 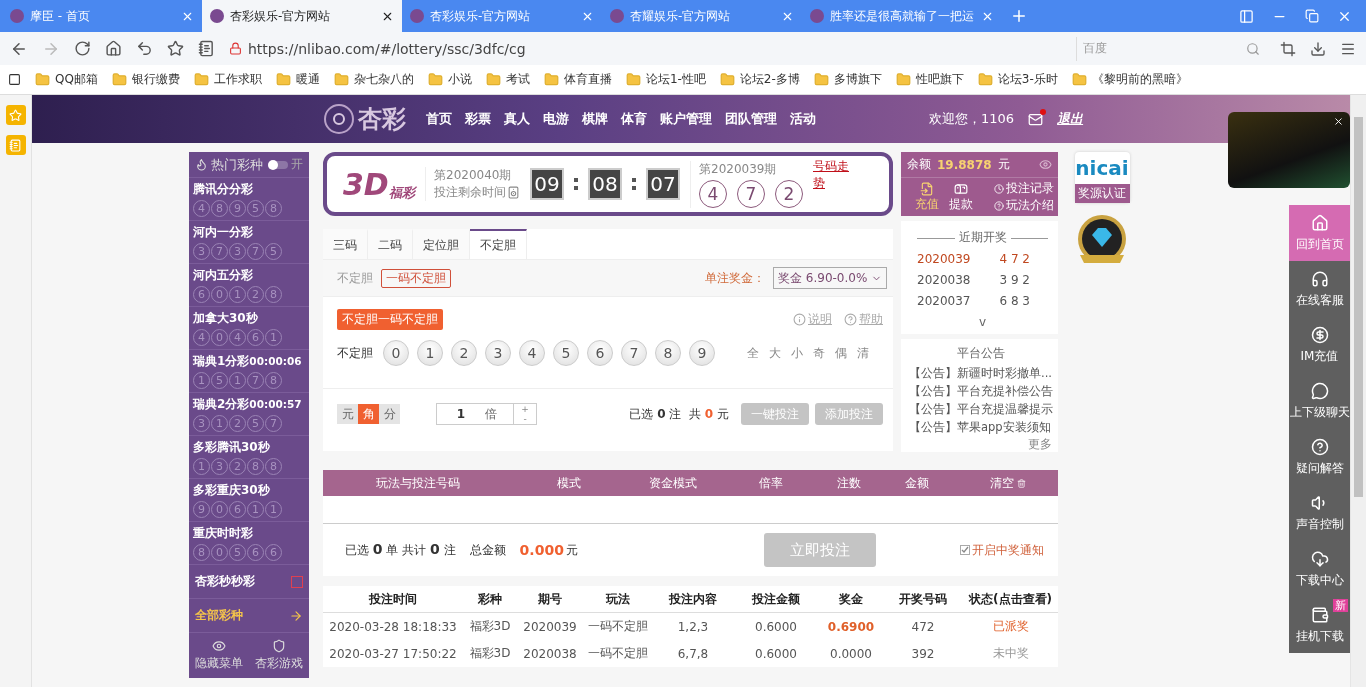 What do you see at coordinates (278, 164) in the screenshot?
I see `toggle-switch` at bounding box center [278, 164].